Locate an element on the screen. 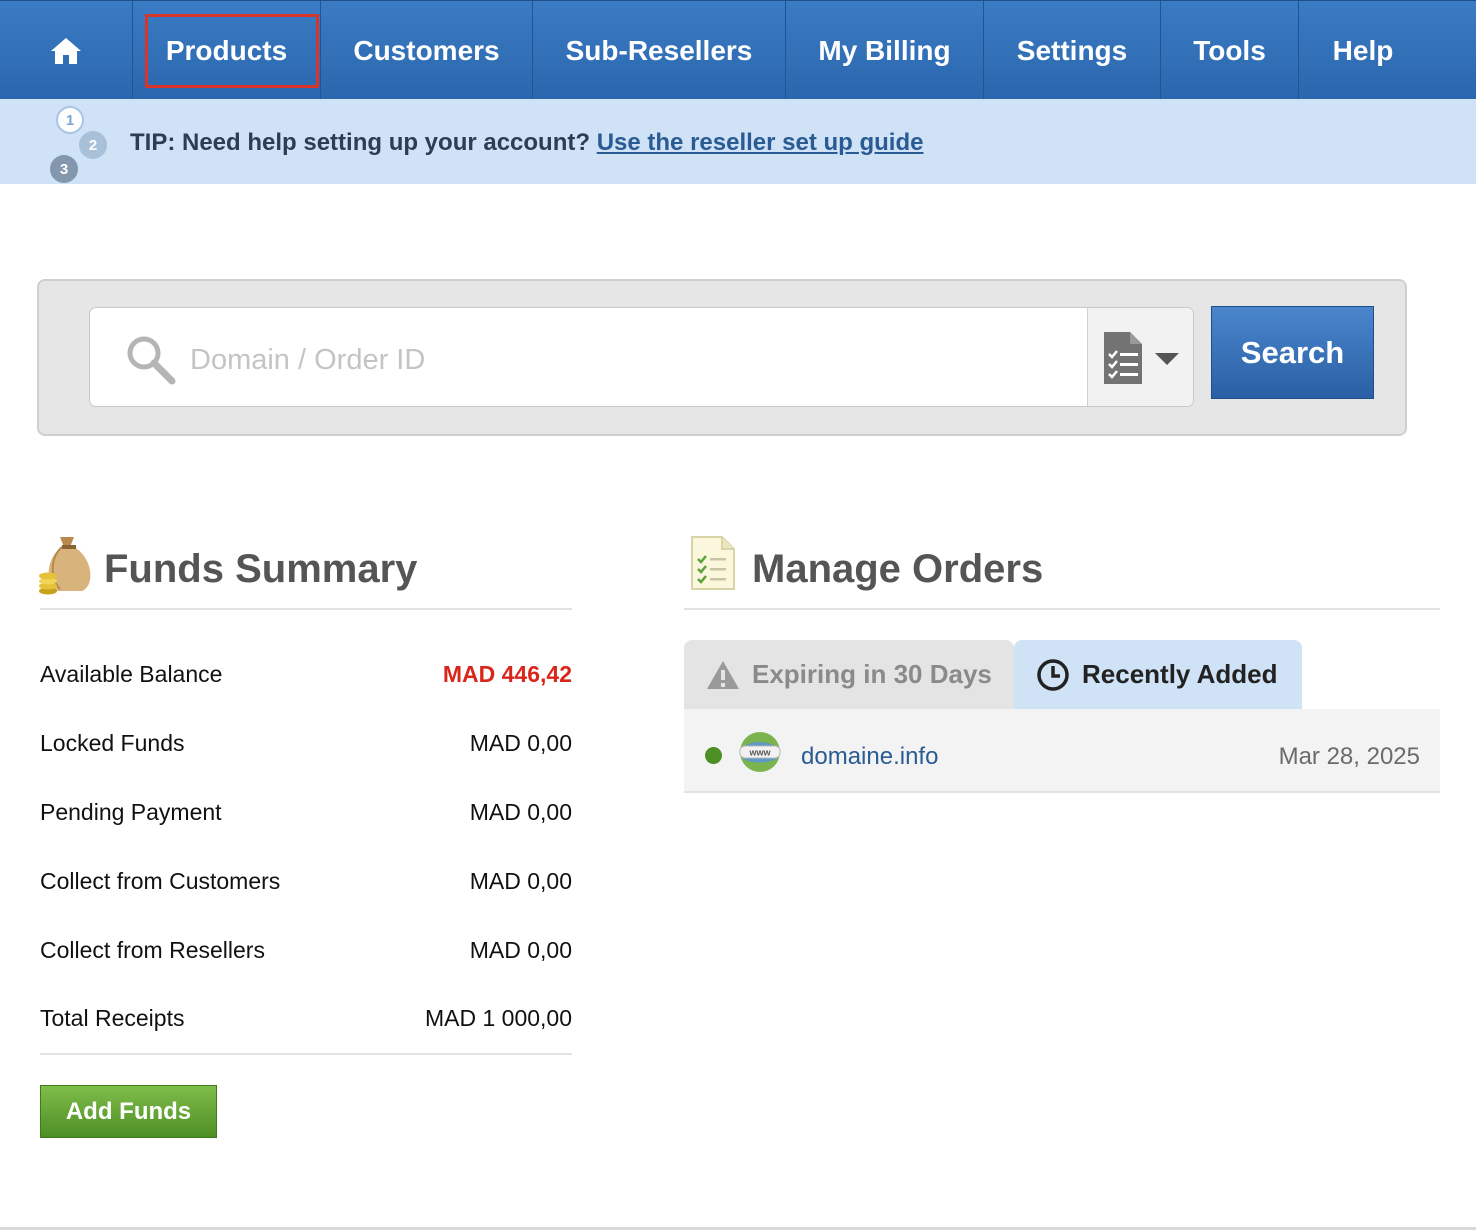 Image resolution: width=1476 pixels, height=1230 pixels. nav-settings: Settings is located at coordinates (1072, 50).